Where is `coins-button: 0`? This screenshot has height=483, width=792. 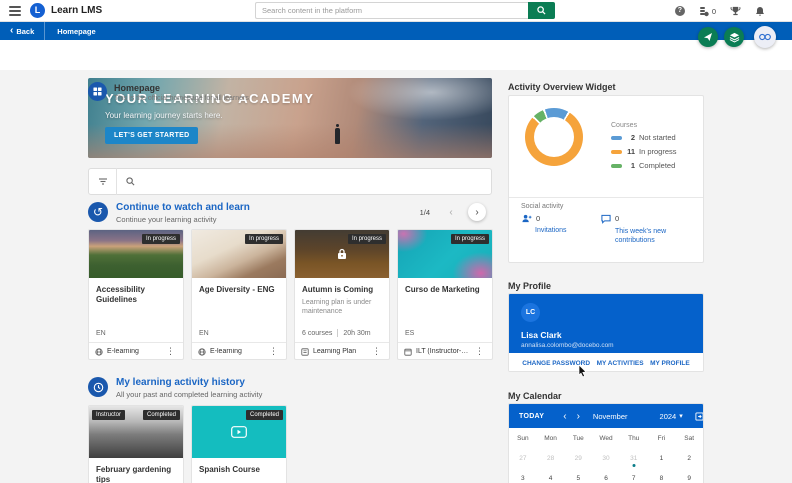 coins-button: 0 is located at coordinates (707, 11).